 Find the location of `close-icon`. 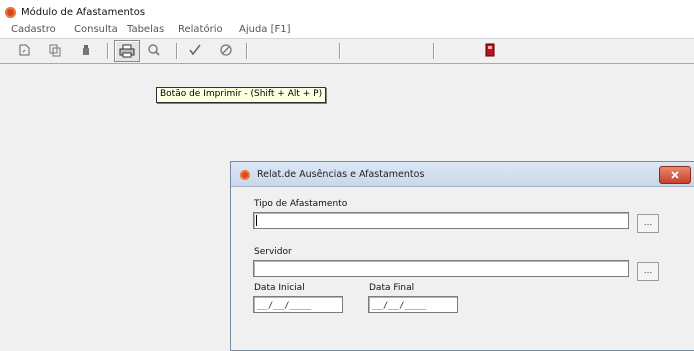

close-icon is located at coordinates (675, 175).